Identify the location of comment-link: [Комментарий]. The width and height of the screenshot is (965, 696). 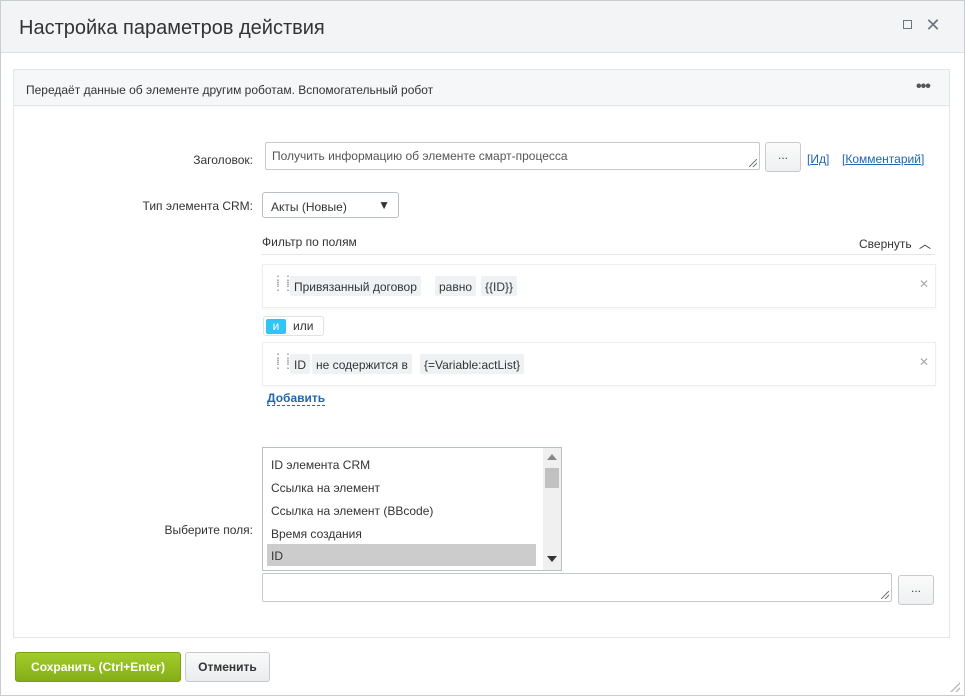
(883, 159).